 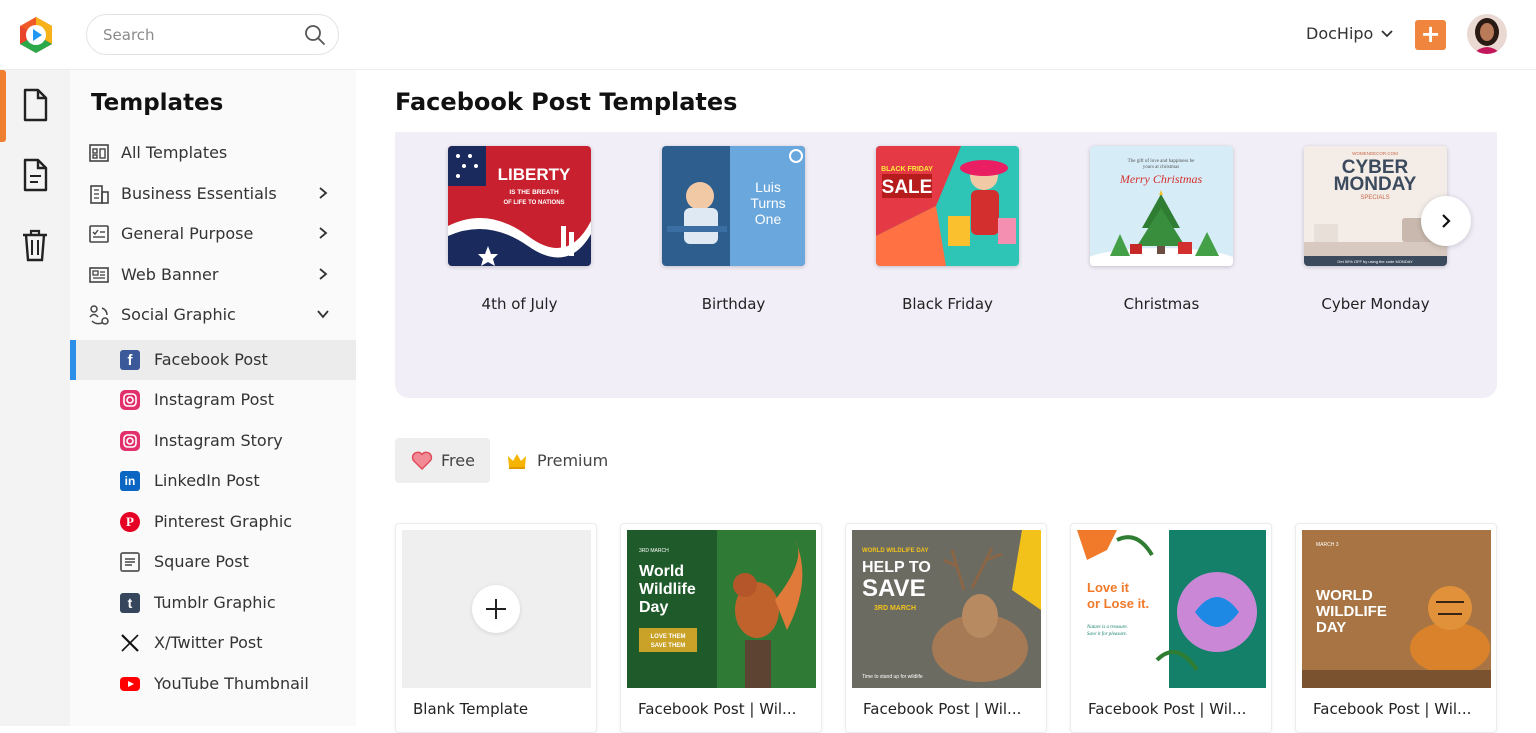 I want to click on svg-text: Nature is a treasure., so click(x=1107, y=627).